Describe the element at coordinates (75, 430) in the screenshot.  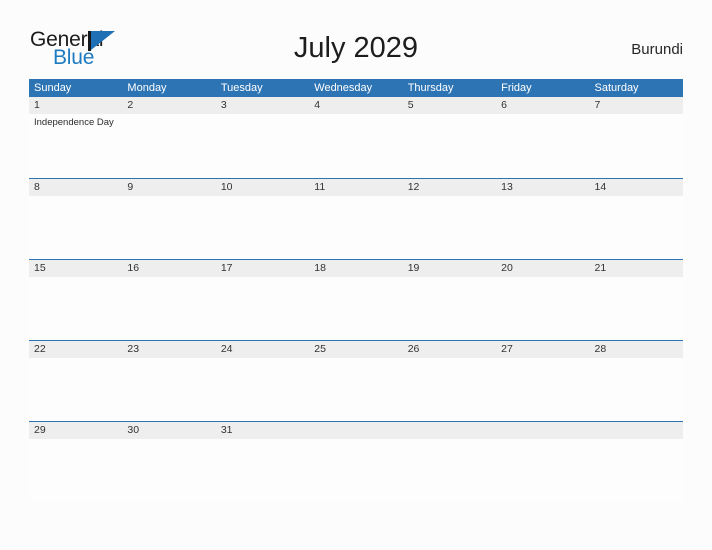
I see `day-number-29: 29` at that location.